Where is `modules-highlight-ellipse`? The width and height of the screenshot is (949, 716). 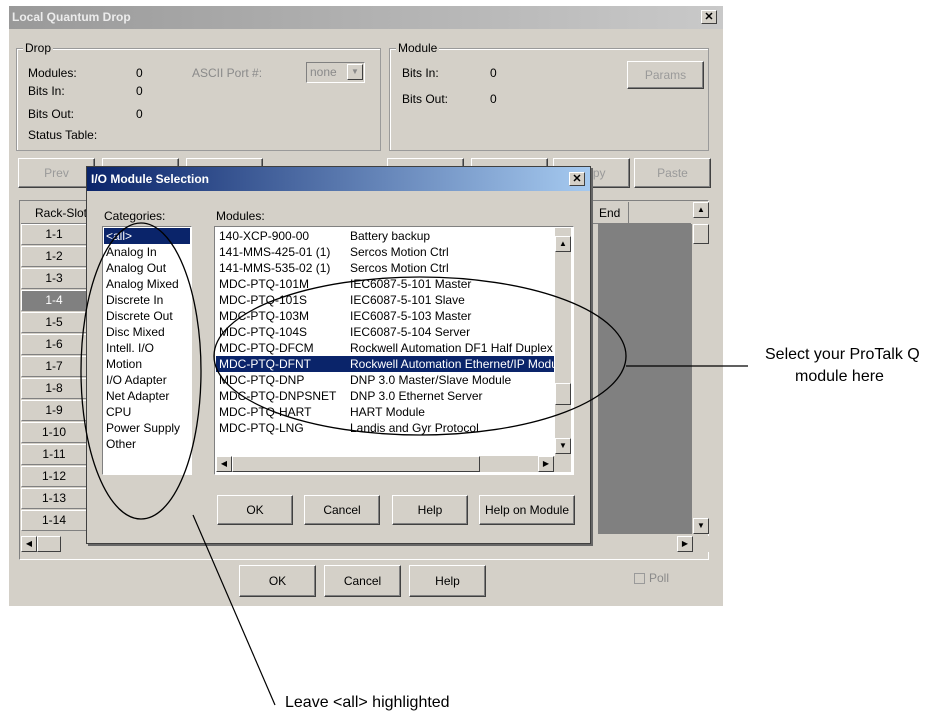 modules-highlight-ellipse is located at coordinates (420, 356).